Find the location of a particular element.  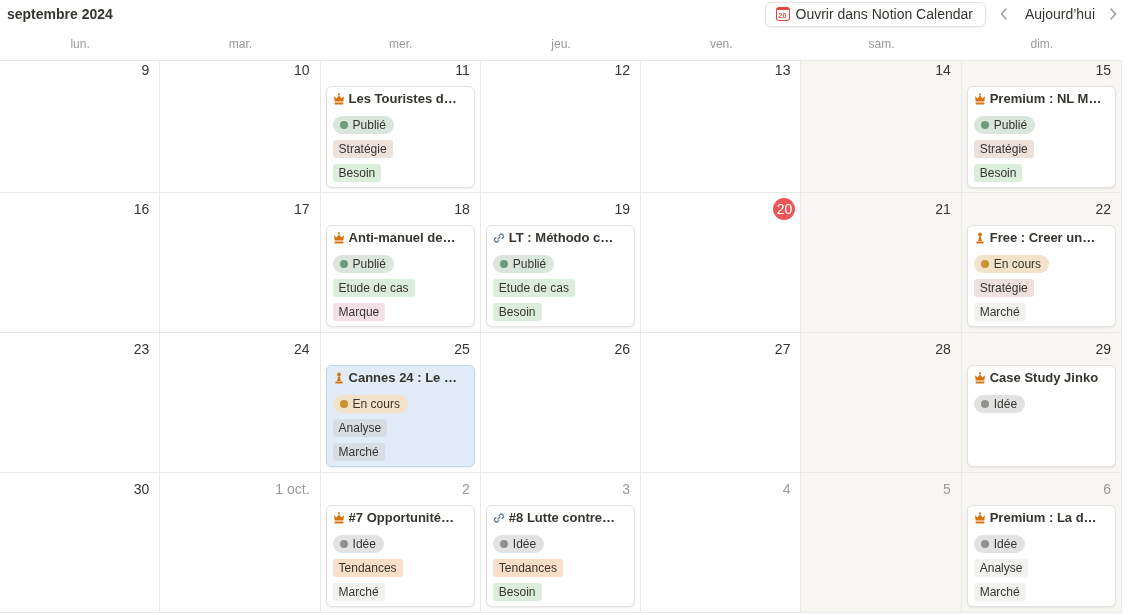

event-title: Case Study Jinko is located at coordinates (1044, 378).